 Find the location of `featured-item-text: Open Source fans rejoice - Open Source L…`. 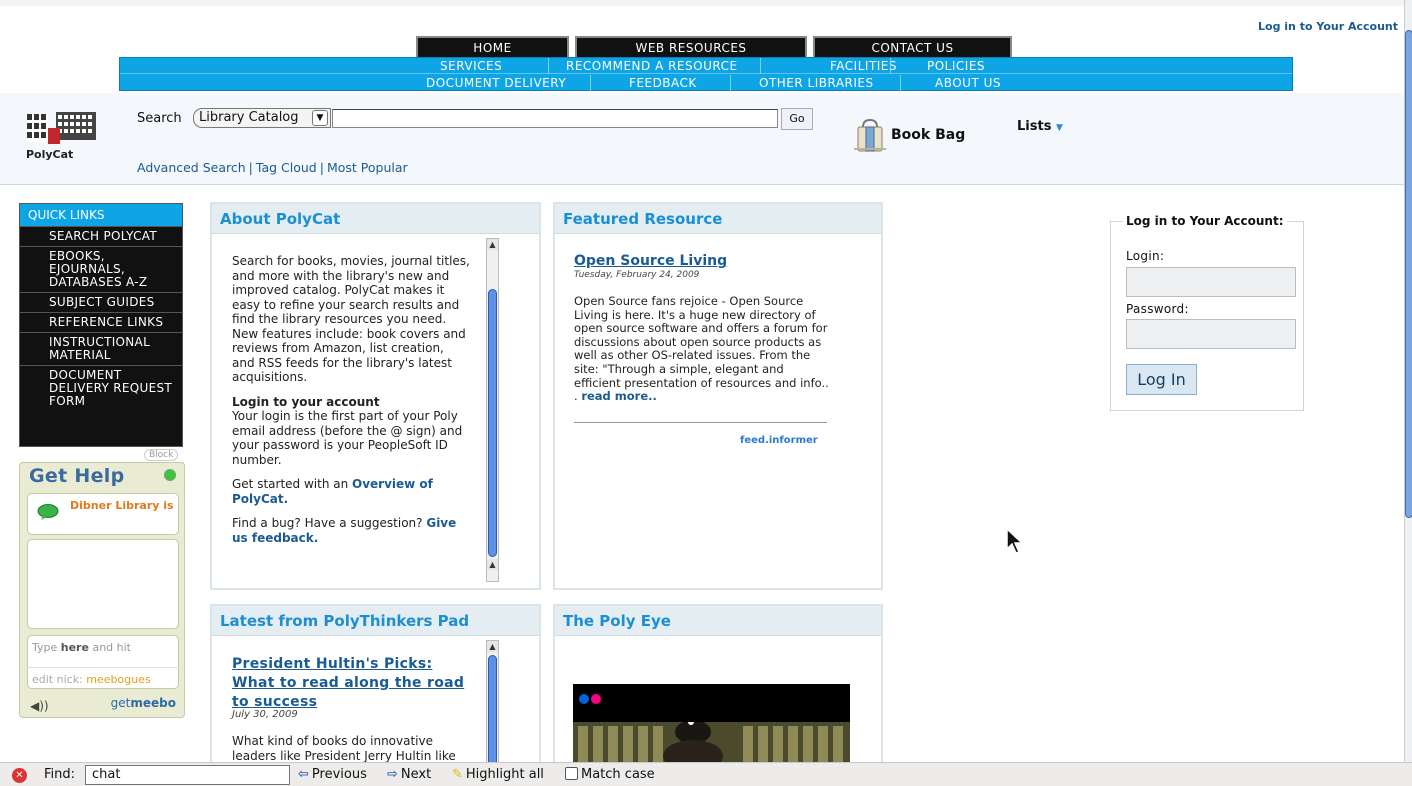

featured-item-text: Open Source fans rejoice - Open Source L… is located at coordinates (703, 349).